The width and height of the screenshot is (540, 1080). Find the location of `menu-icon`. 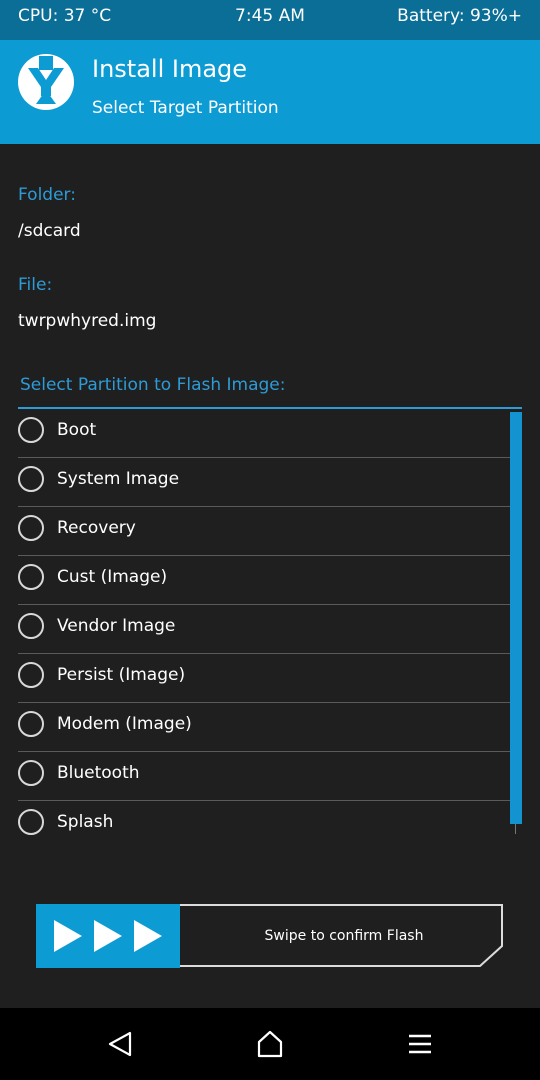

menu-icon is located at coordinates (420, 1044).